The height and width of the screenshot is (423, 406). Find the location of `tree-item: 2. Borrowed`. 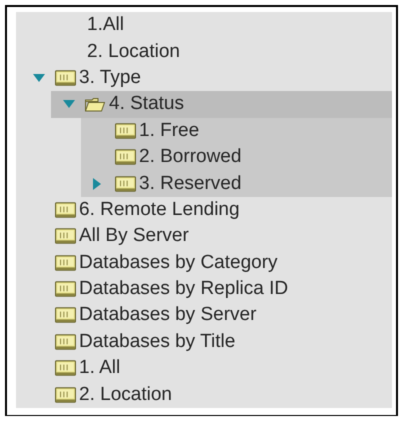

tree-item: 2. Borrowed is located at coordinates (204, 157).